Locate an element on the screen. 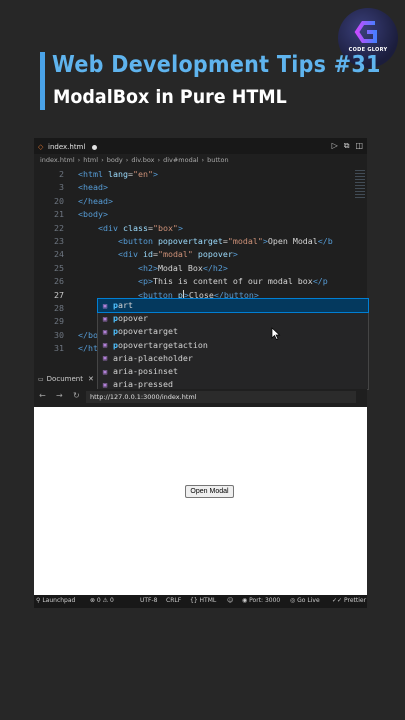 This screenshot has height=720, width=405. launchpad-label: Launchpad is located at coordinates (59, 600).